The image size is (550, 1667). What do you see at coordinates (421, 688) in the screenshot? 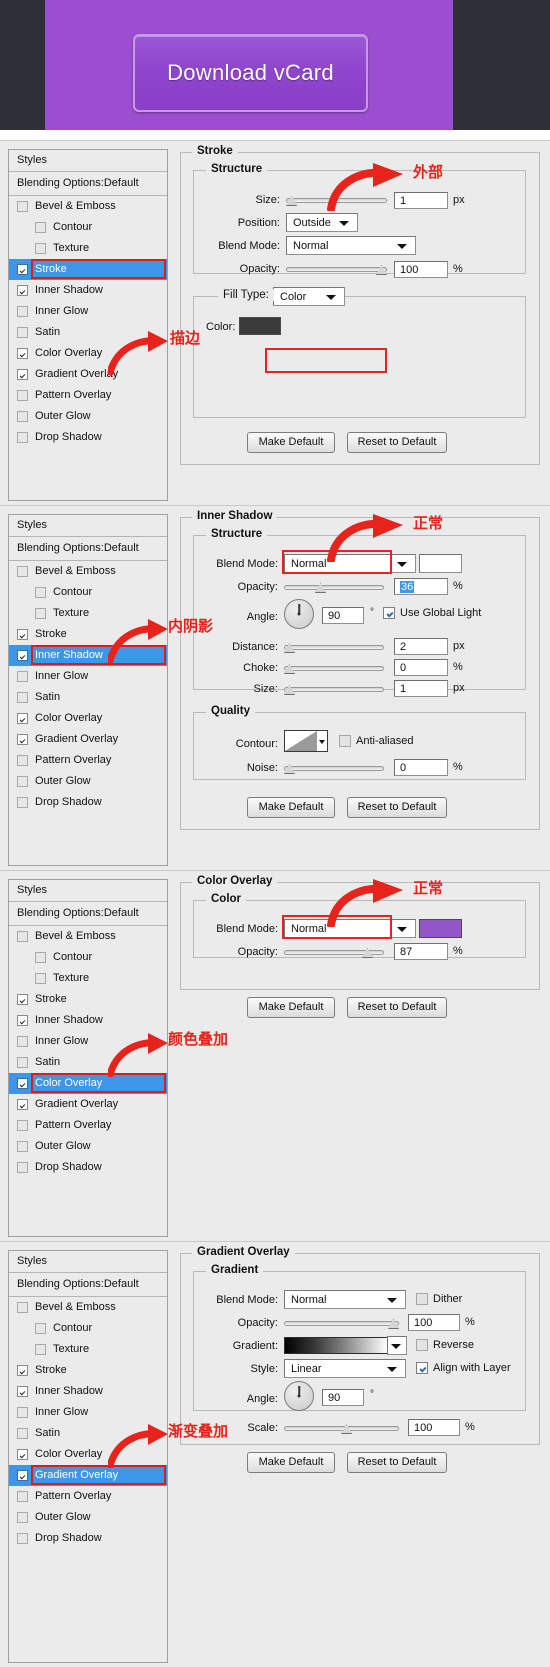
I see `size-input: 1` at bounding box center [421, 688].